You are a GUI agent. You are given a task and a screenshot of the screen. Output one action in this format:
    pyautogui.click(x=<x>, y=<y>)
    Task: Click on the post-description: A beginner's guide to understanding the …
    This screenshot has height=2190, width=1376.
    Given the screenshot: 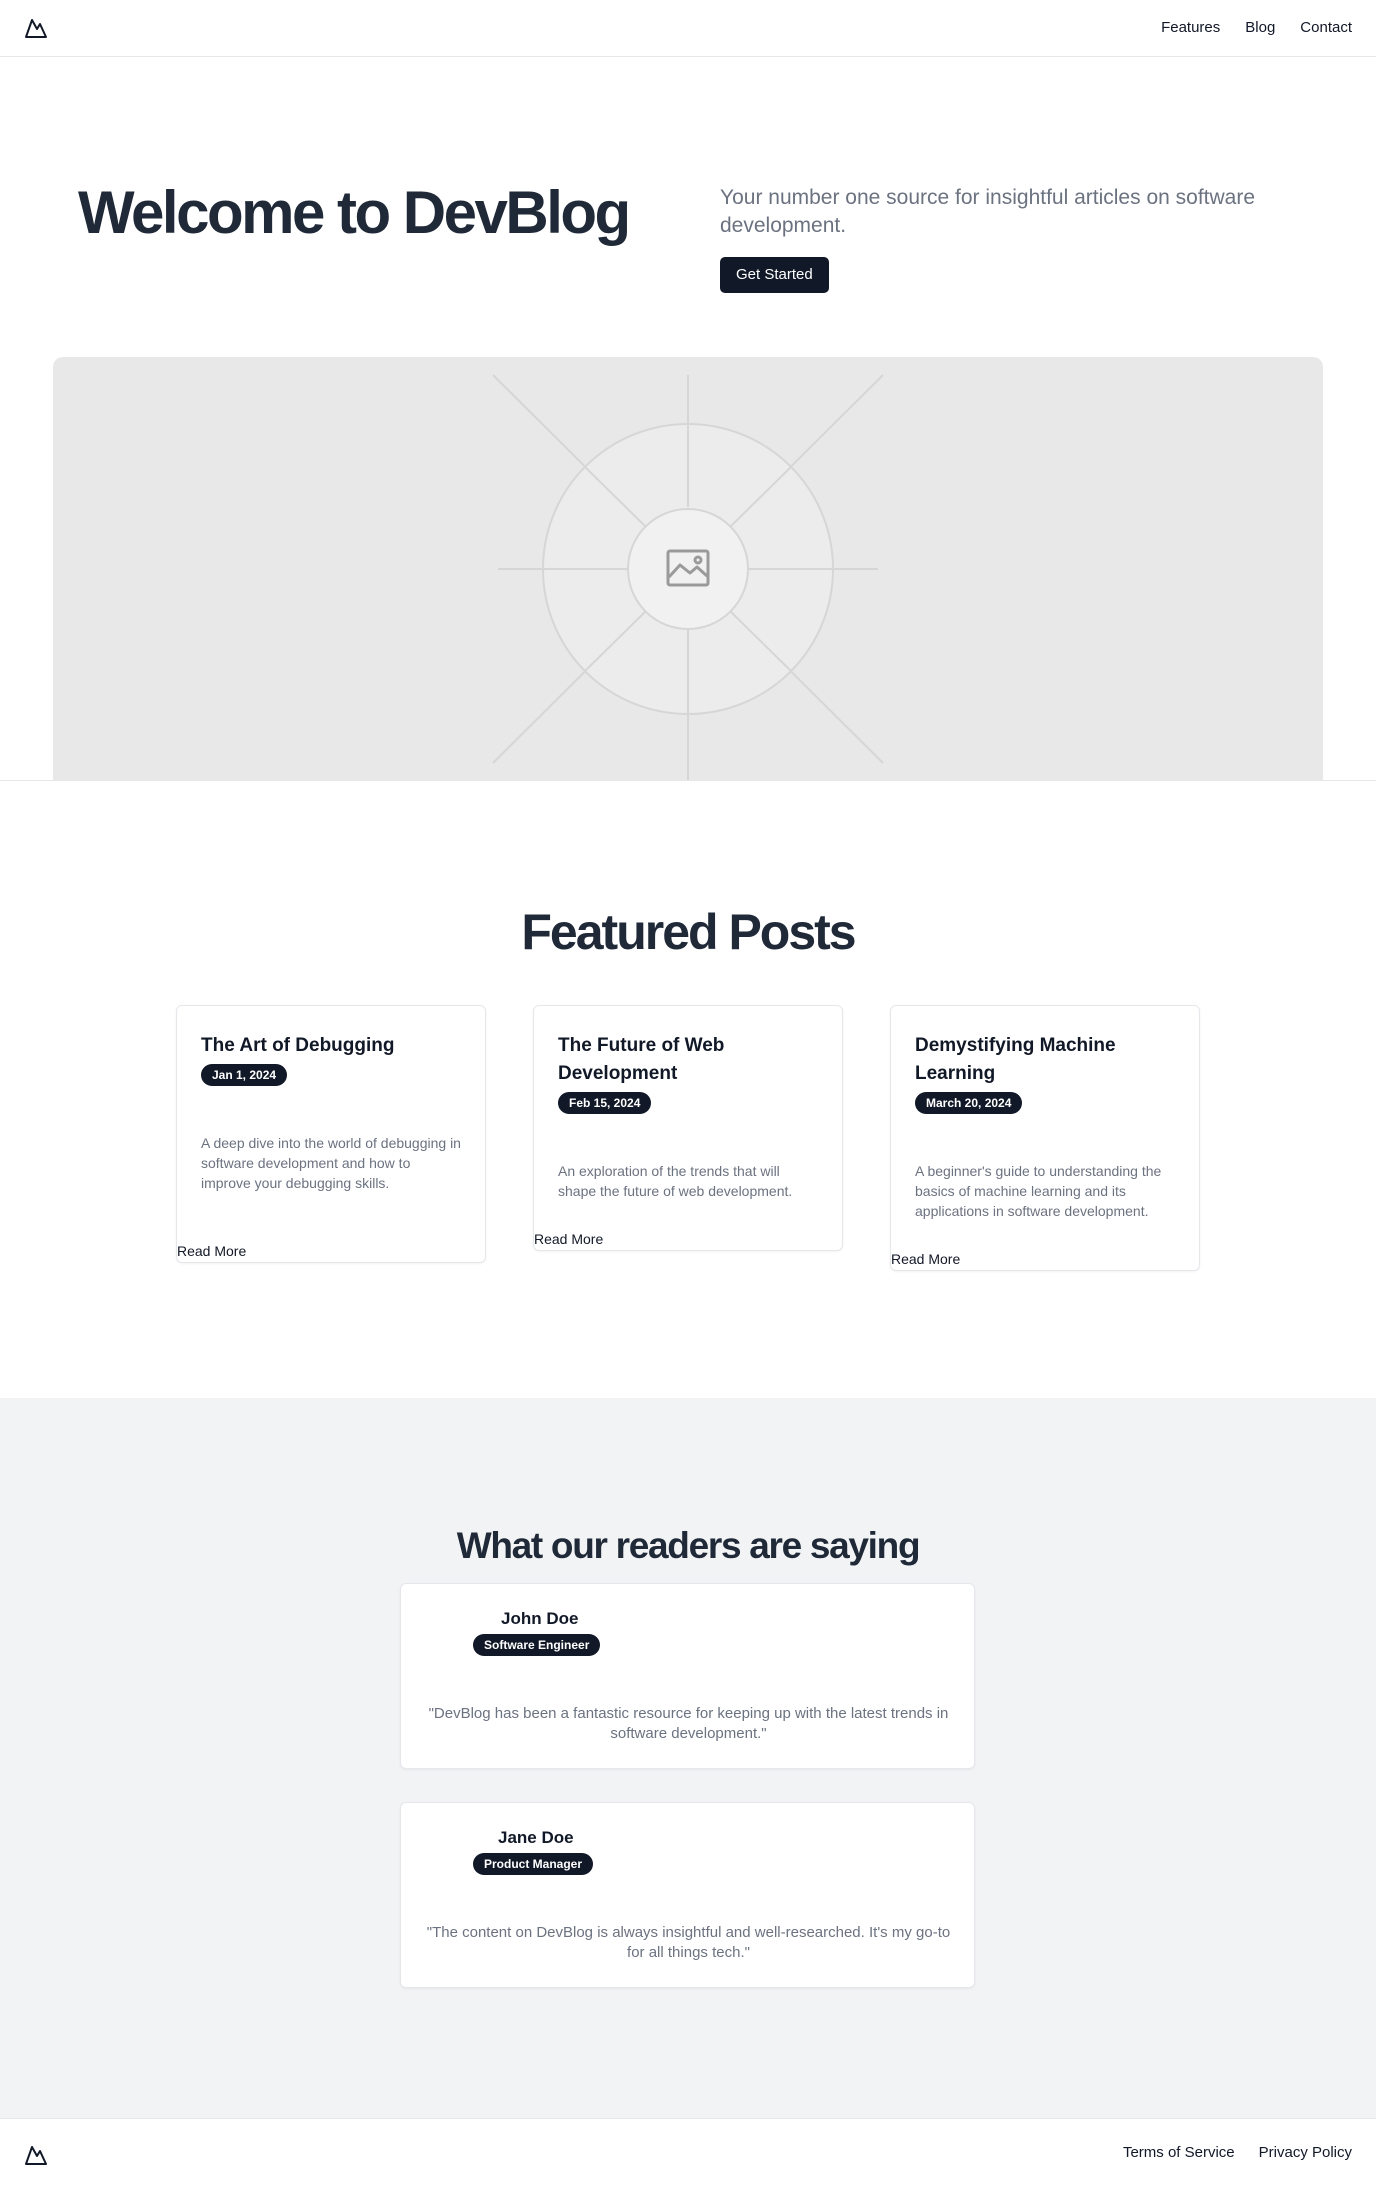 What is the action you would take?
    pyautogui.click(x=1038, y=1191)
    